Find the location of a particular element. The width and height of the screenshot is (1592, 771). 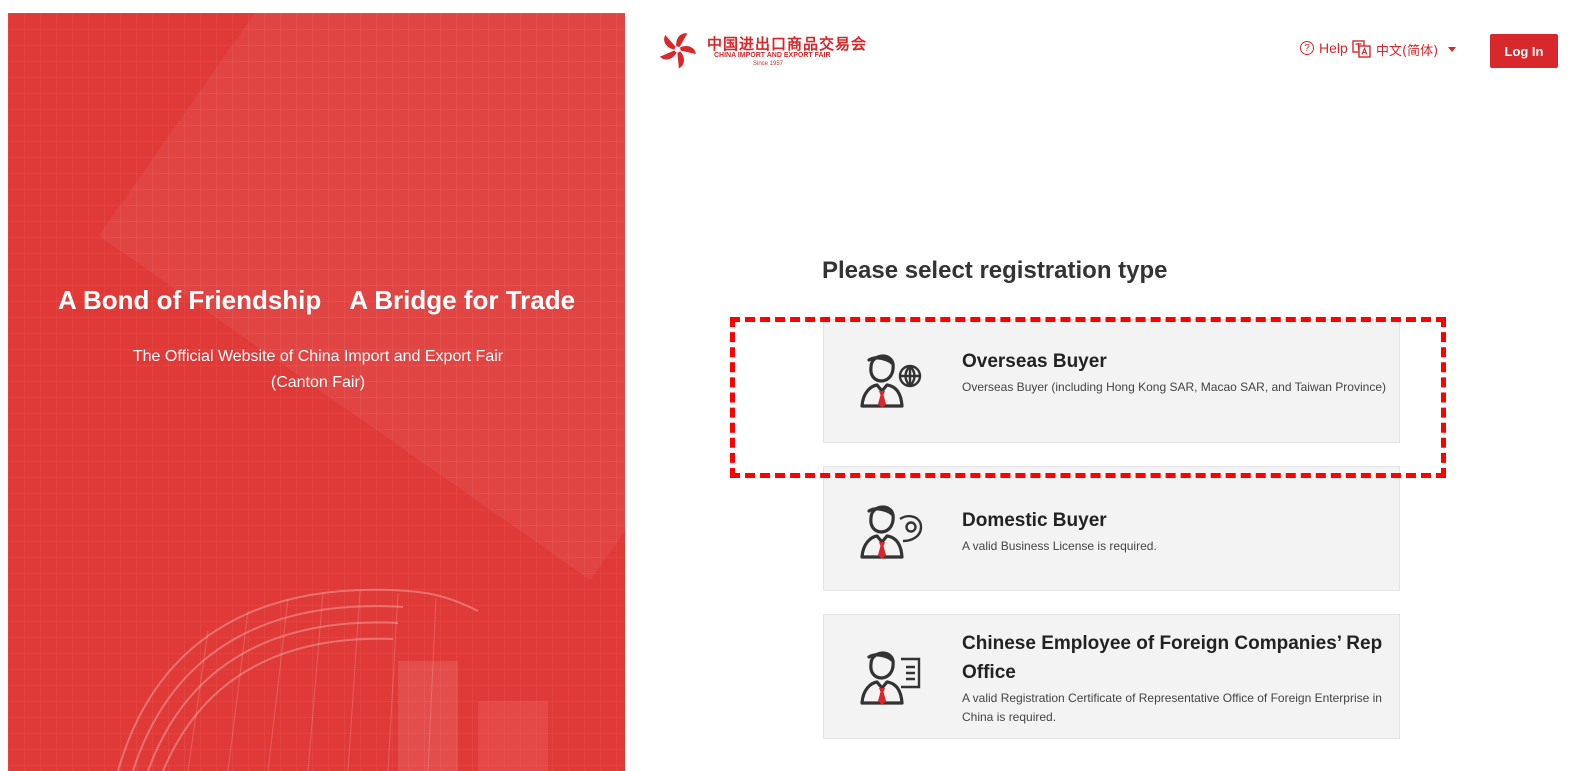

translate-icon is located at coordinates (1361, 49).